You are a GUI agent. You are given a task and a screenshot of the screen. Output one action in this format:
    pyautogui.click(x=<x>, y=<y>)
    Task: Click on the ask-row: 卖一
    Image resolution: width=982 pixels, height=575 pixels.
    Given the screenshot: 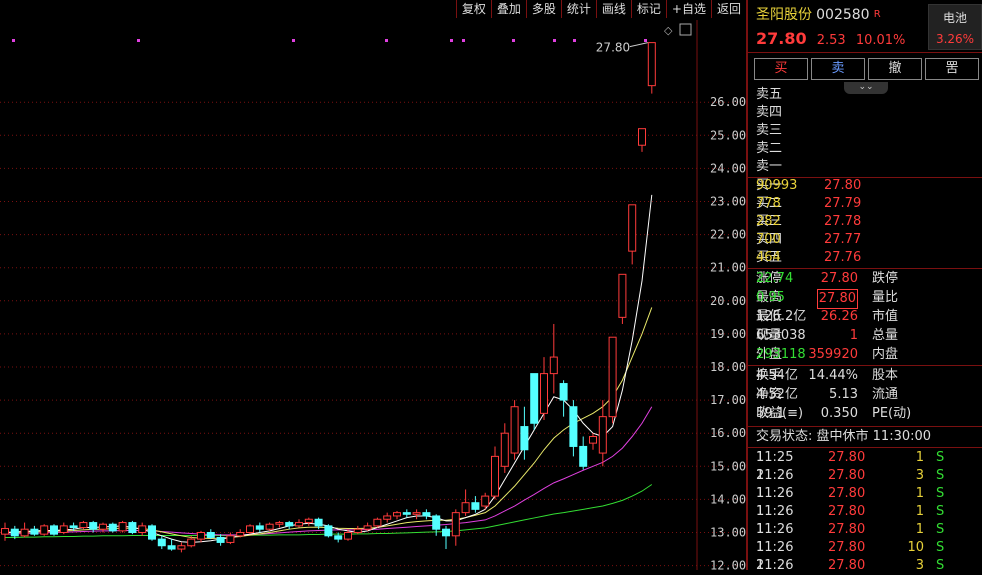 What is the action you would take?
    pyautogui.click(x=867, y=167)
    